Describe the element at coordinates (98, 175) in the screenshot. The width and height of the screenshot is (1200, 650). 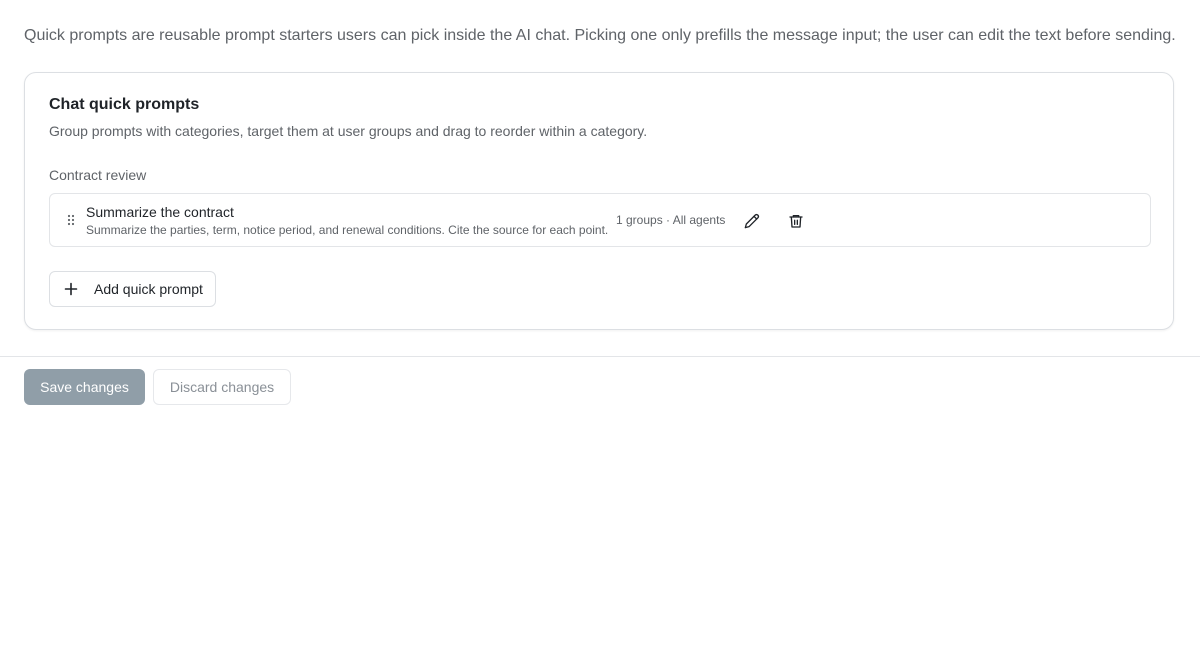
I see `category-label: Contract review` at that location.